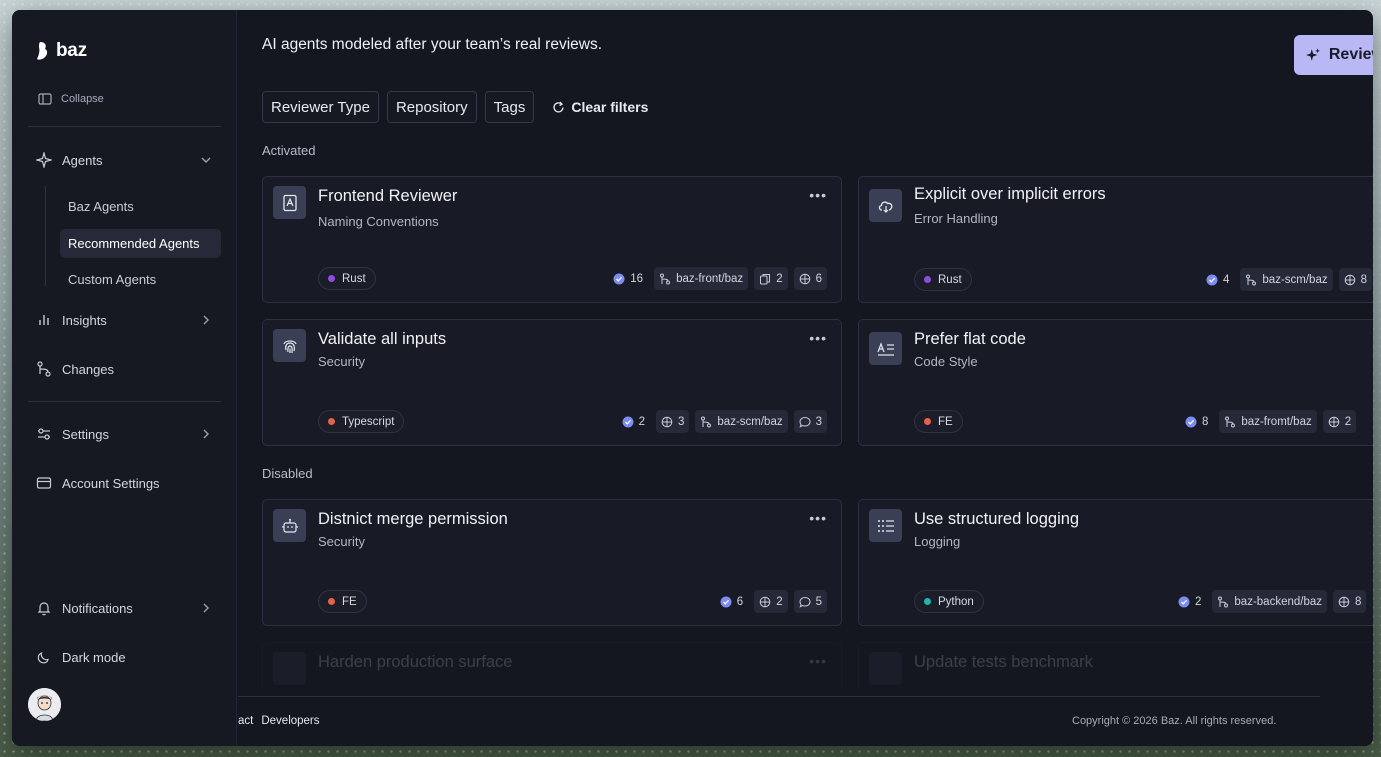 The height and width of the screenshot is (757, 1381). I want to click on filter-reviewer-type: Reviewer Type, so click(320, 107).